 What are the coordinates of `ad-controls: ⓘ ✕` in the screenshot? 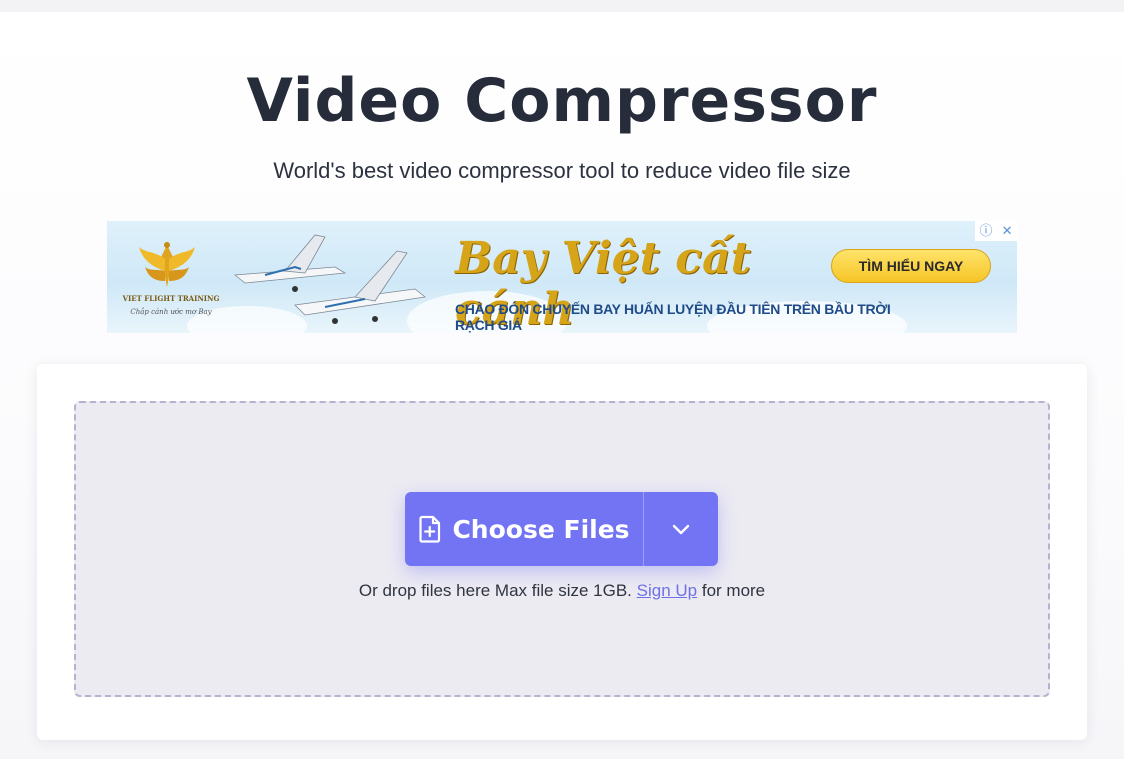 It's located at (996, 231).